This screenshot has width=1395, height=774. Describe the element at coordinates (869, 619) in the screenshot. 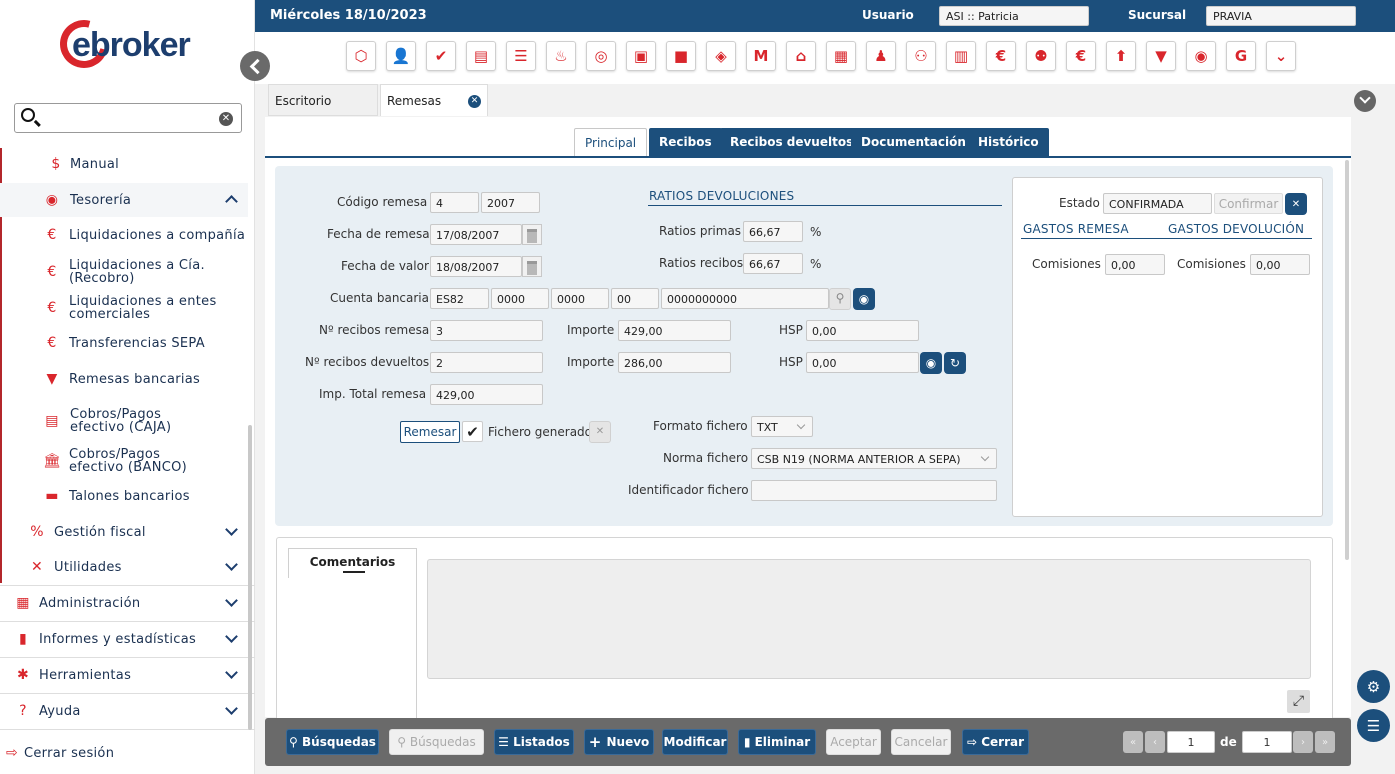

I see `comentarios-textarea` at that location.